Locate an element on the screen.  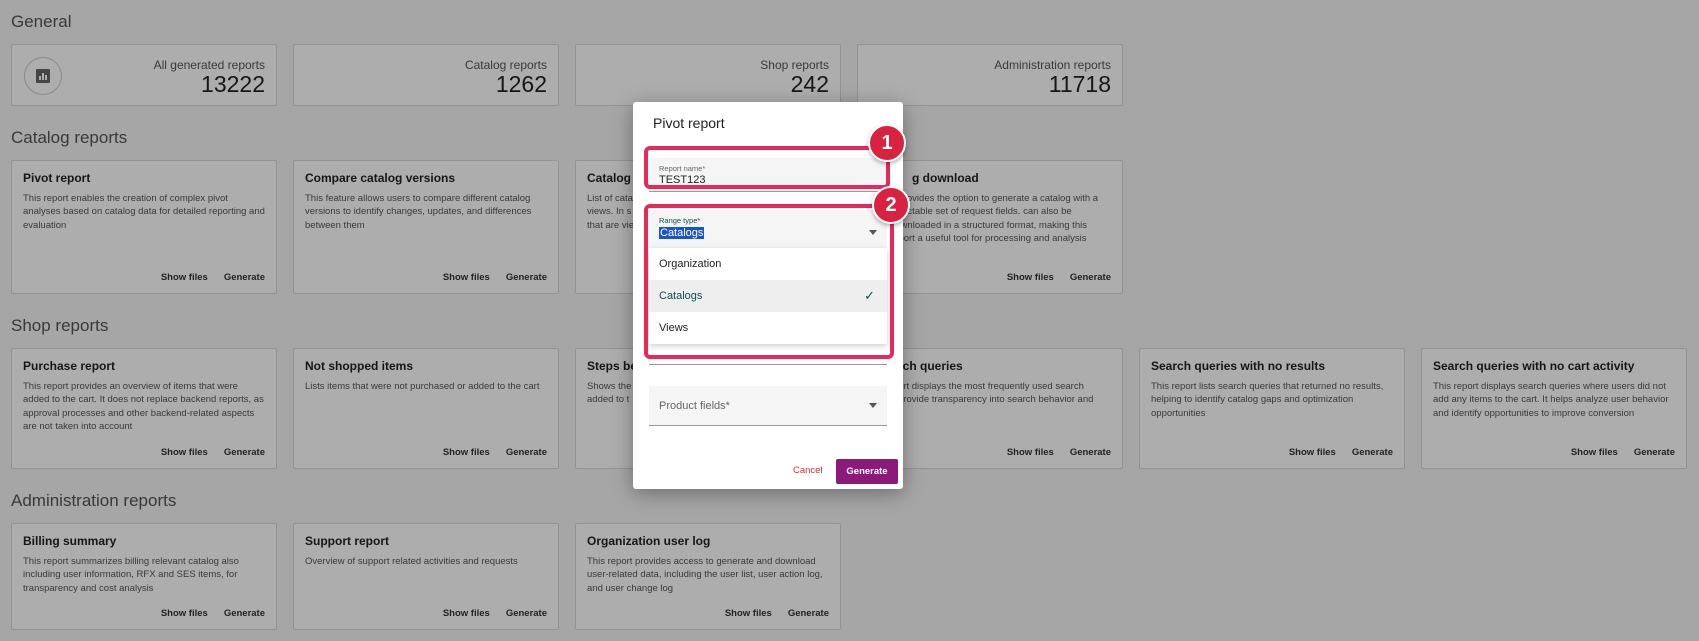
chevron-down-icon is located at coordinates (873, 405).